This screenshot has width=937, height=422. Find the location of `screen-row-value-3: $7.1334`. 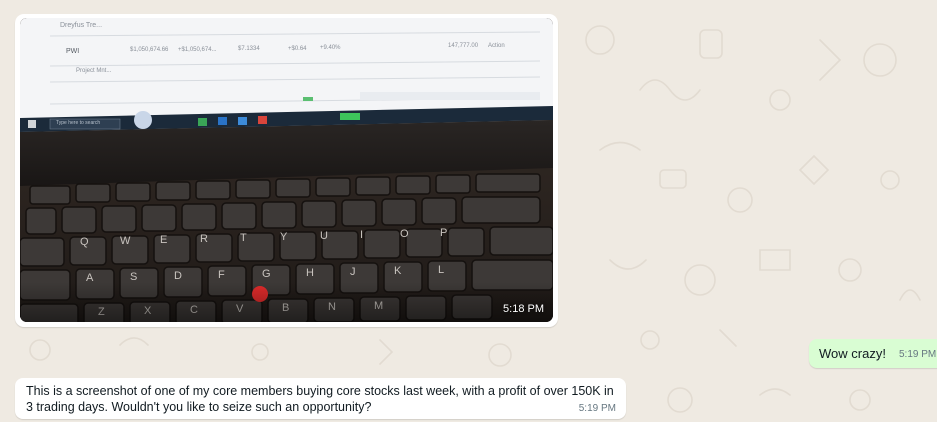

screen-row-value-3: $7.1334 is located at coordinates (249, 49).